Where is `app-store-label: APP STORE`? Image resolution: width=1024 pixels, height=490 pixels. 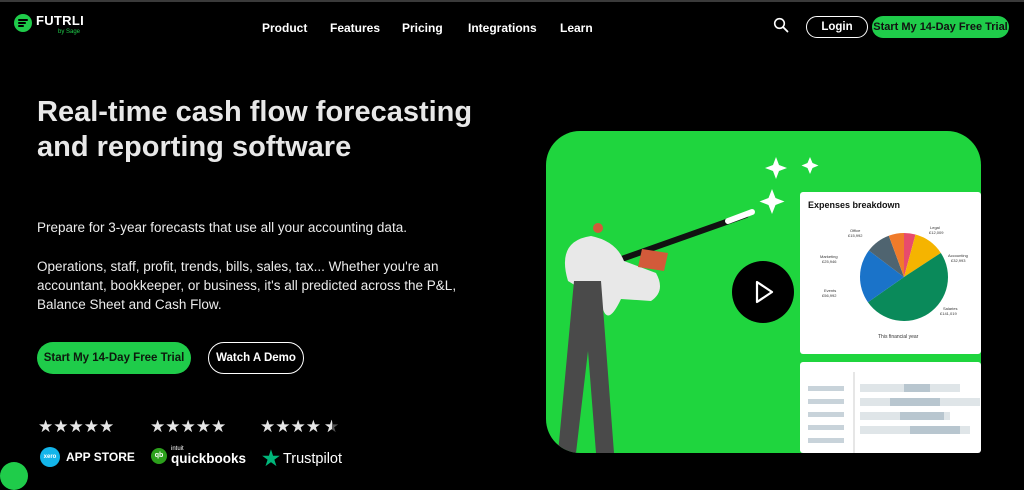
app-store-label: APP STORE is located at coordinates (100, 457).